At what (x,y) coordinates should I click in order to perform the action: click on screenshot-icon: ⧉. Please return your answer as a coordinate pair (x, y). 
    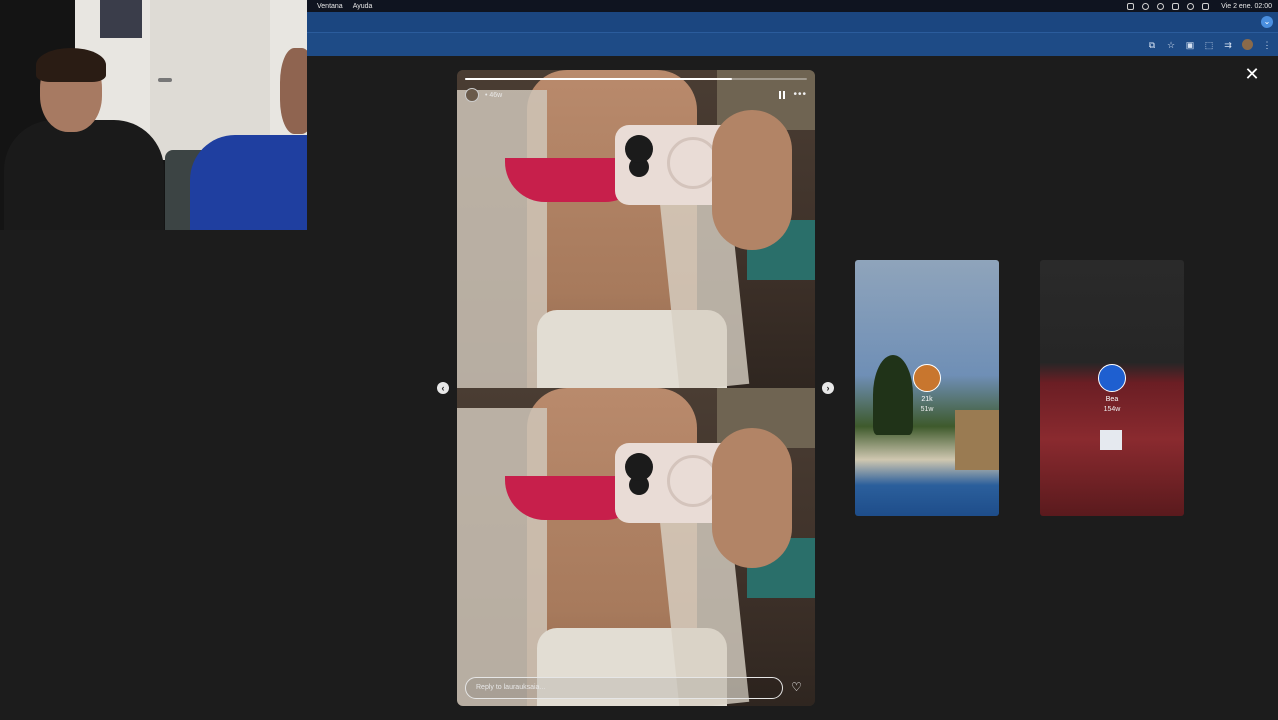
    Looking at the image, I should click on (1152, 45).